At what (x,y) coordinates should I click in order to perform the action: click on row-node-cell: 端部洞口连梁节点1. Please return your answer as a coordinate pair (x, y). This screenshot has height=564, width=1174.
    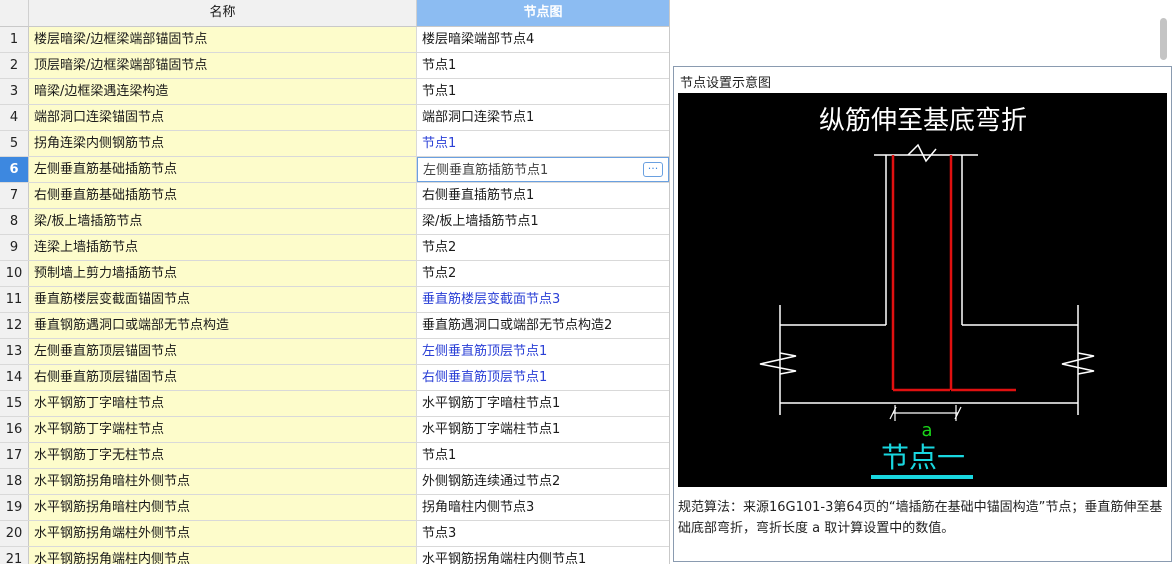
    Looking at the image, I should click on (543, 117).